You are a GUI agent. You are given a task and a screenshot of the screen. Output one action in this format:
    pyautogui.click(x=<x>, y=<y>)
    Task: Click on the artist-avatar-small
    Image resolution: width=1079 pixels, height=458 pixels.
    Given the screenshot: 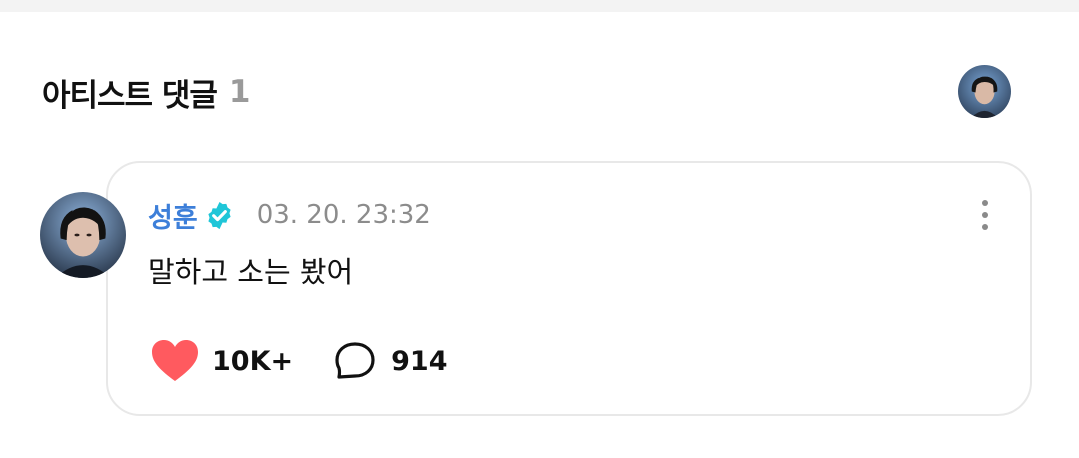 What is the action you would take?
    pyautogui.click(x=984, y=91)
    